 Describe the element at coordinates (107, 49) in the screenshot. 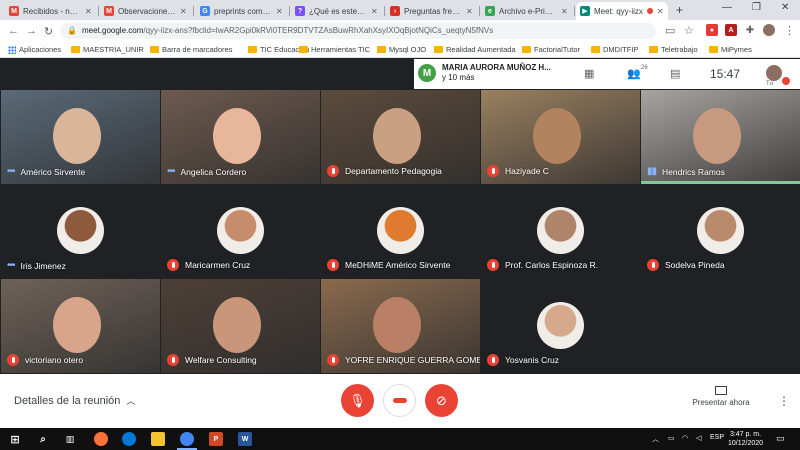

I see `bookmark-item: MAESTRIA_UNIR` at that location.